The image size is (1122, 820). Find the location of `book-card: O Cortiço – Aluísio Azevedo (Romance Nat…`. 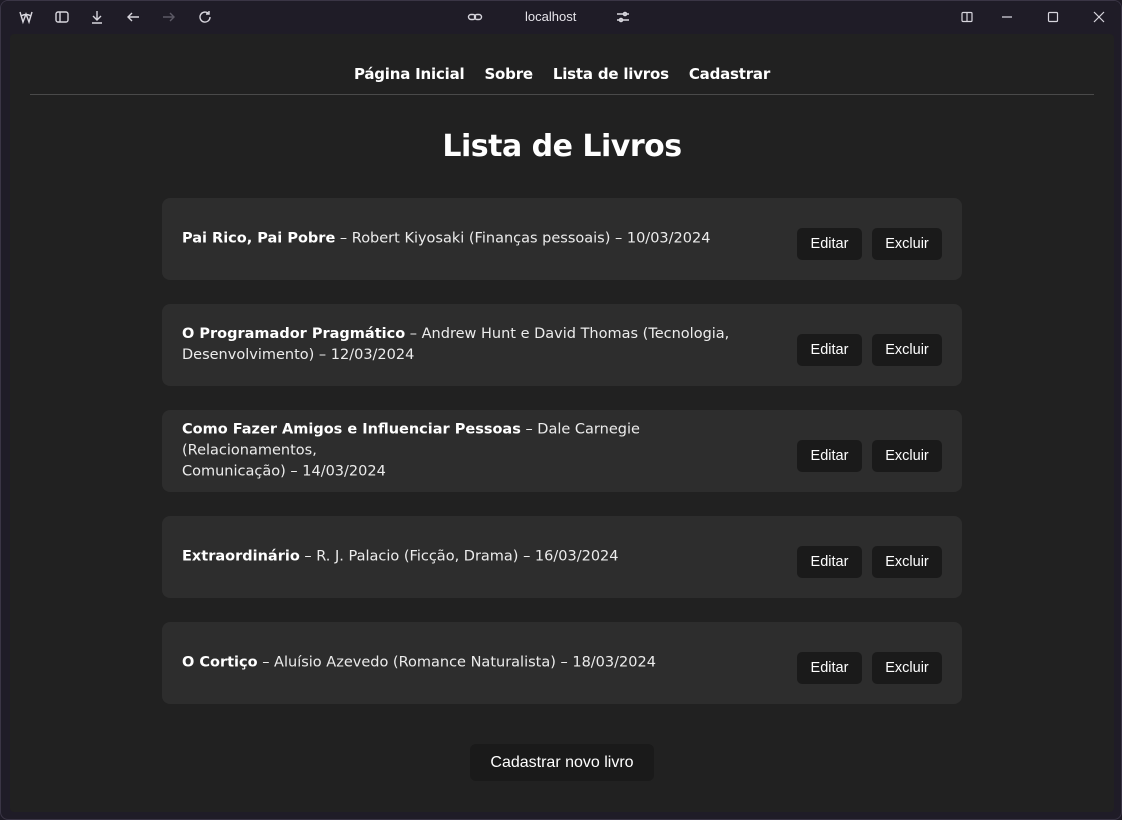

book-card: O Cortiço – Aluísio Azevedo (Romance Nat… is located at coordinates (562, 663).